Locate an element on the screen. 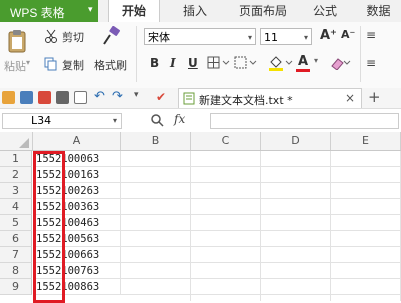  insert-function-button: fx is located at coordinates (179, 119).